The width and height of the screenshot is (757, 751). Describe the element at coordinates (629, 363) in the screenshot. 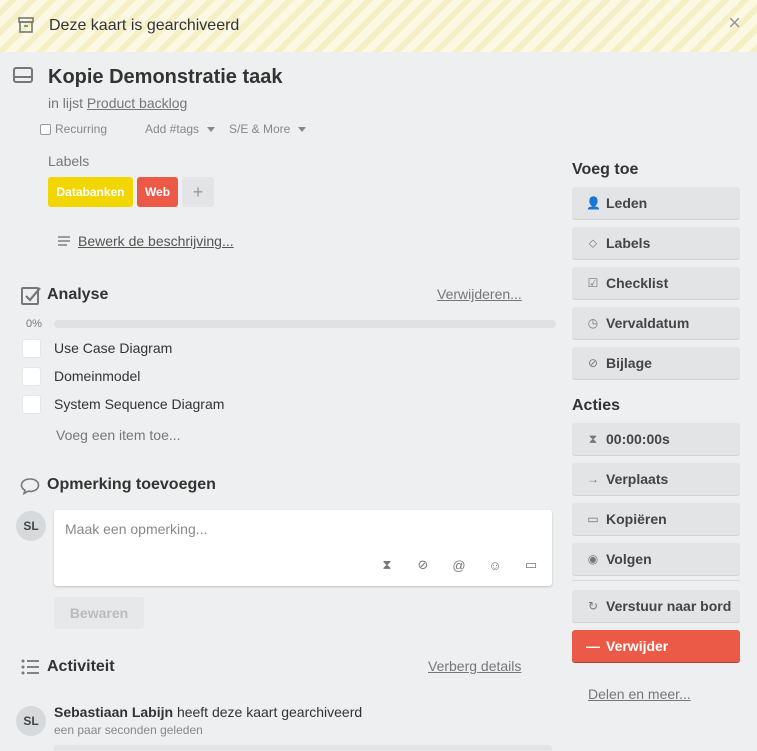

I see `attachment-label: Bijlage` at that location.